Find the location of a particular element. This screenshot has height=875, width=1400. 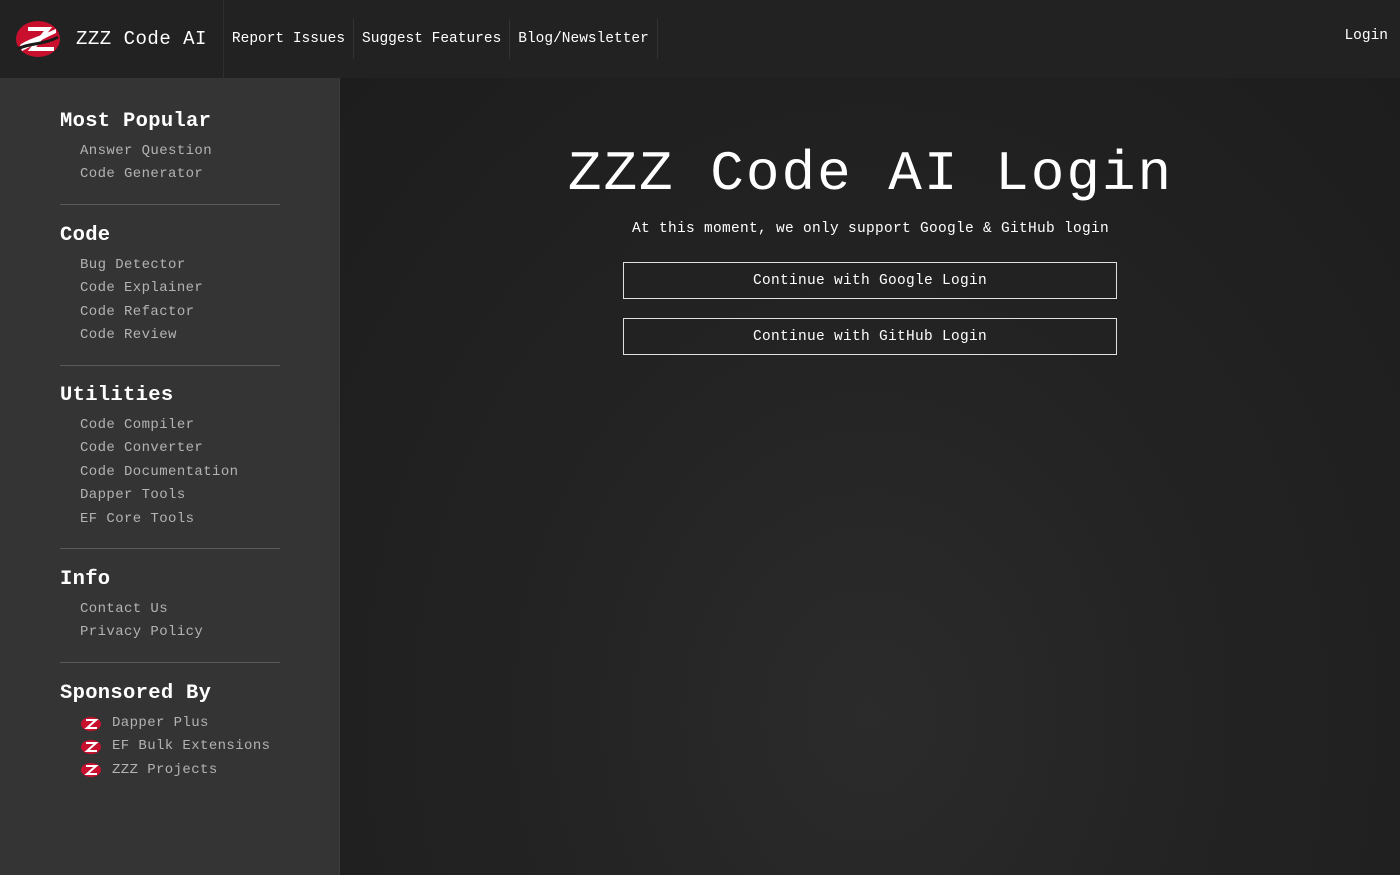

sidebar-item-contact-us: Contact Us is located at coordinates (180, 609).